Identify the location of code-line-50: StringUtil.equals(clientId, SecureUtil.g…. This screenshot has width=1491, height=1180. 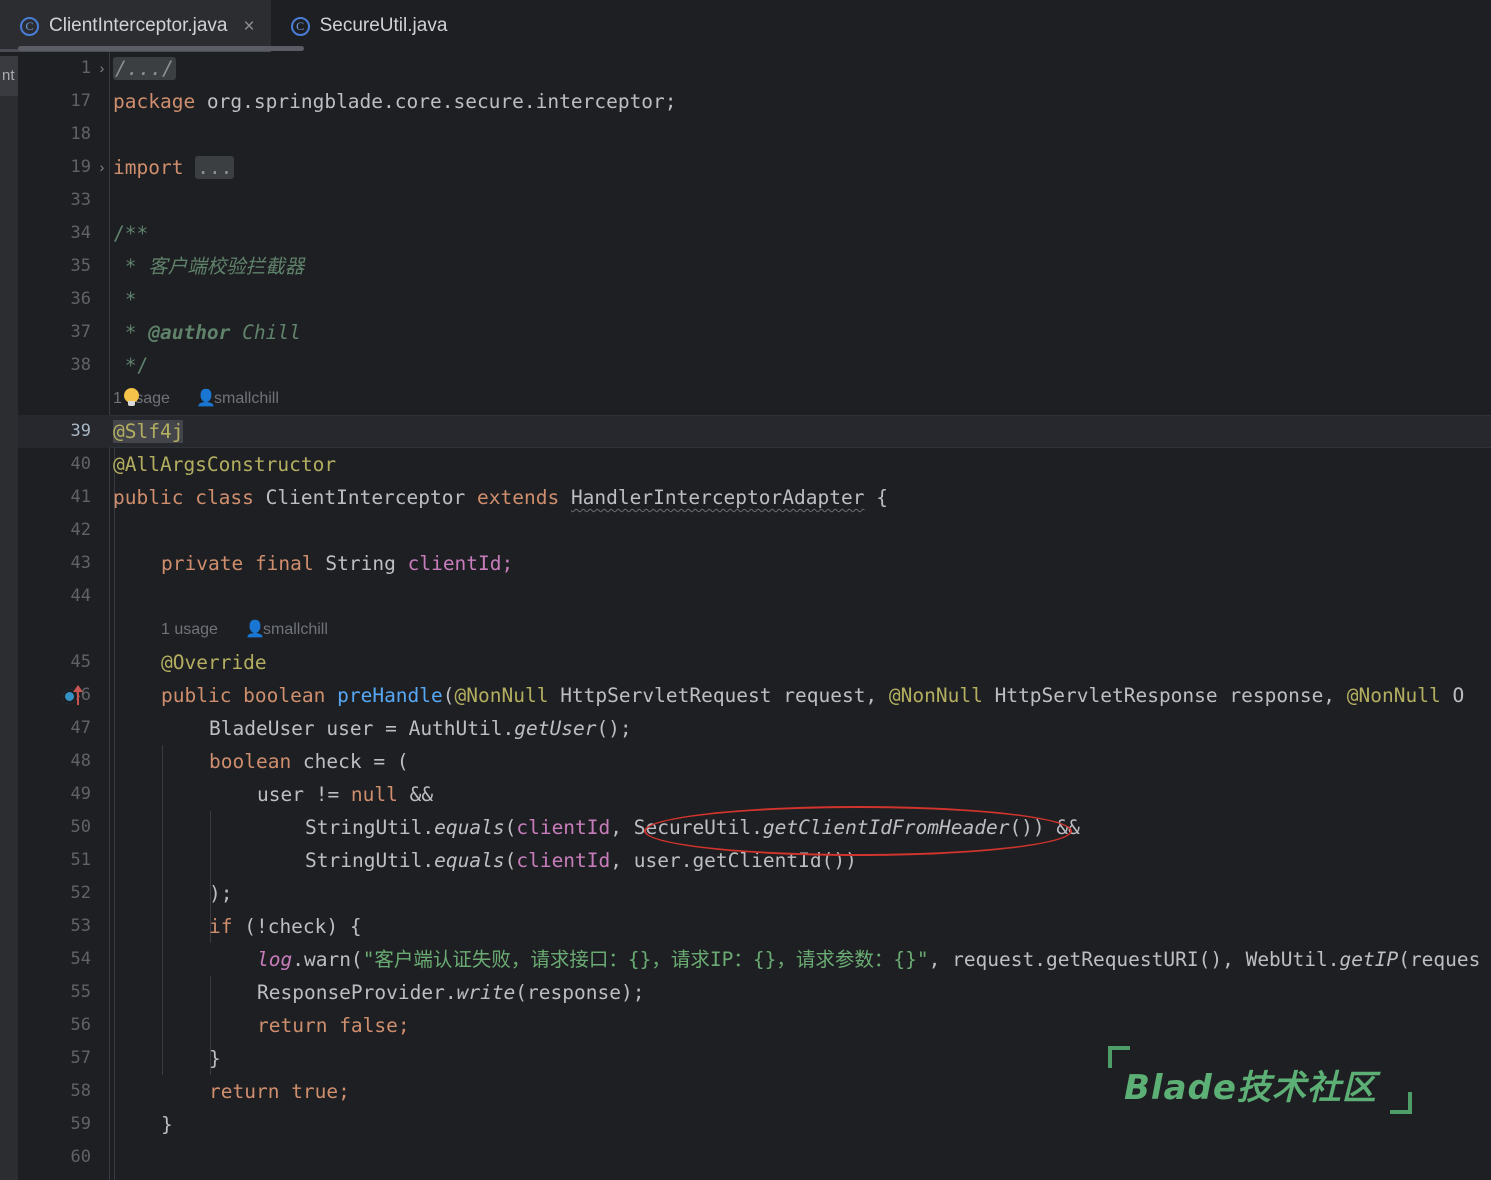
(595, 827).